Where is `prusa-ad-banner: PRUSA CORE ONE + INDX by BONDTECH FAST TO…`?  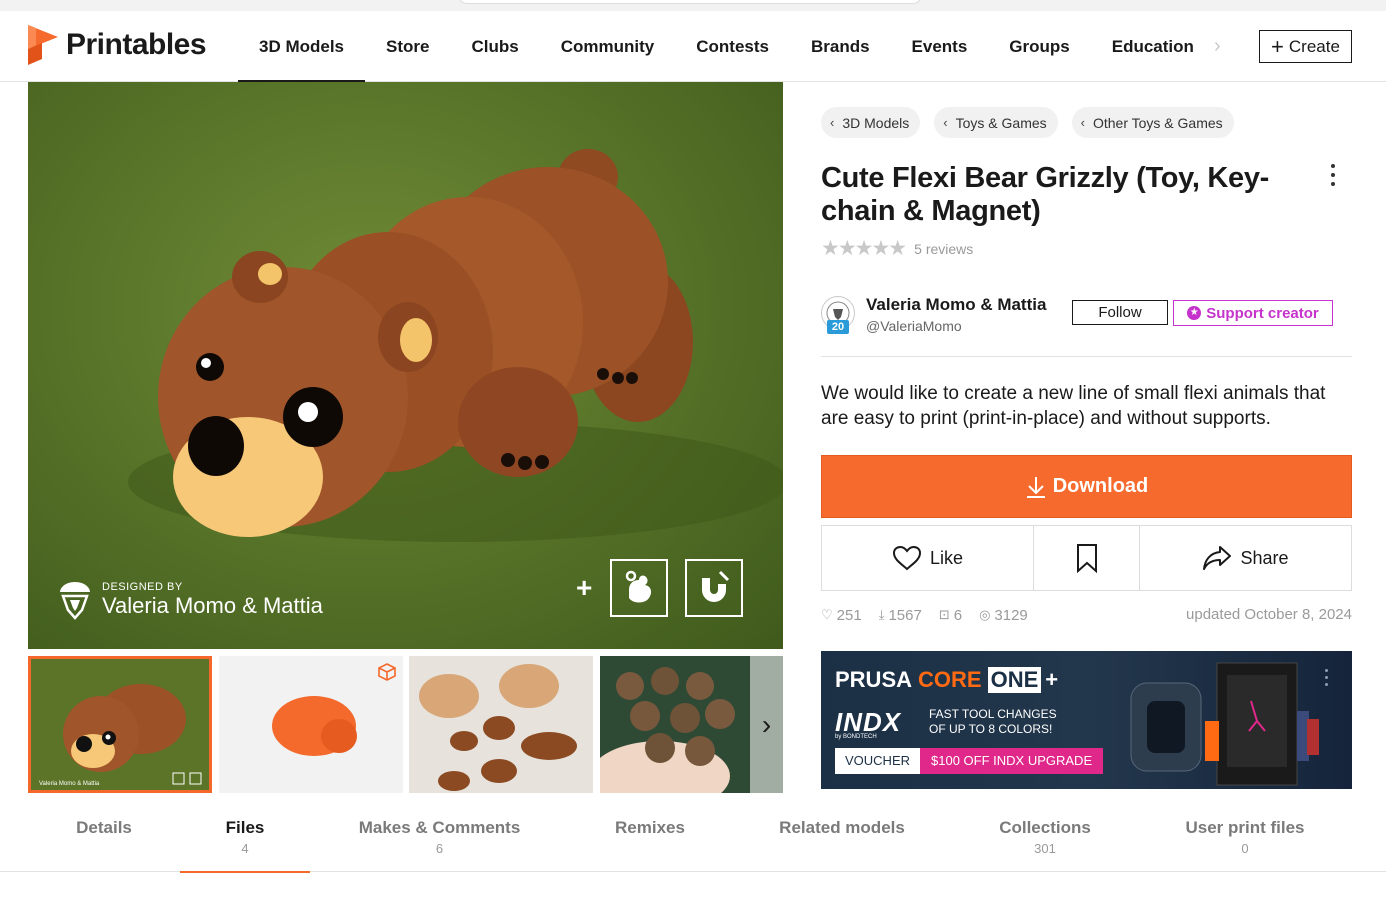 prusa-ad-banner: PRUSA CORE ONE + INDX by BONDTECH FAST TO… is located at coordinates (1086, 720).